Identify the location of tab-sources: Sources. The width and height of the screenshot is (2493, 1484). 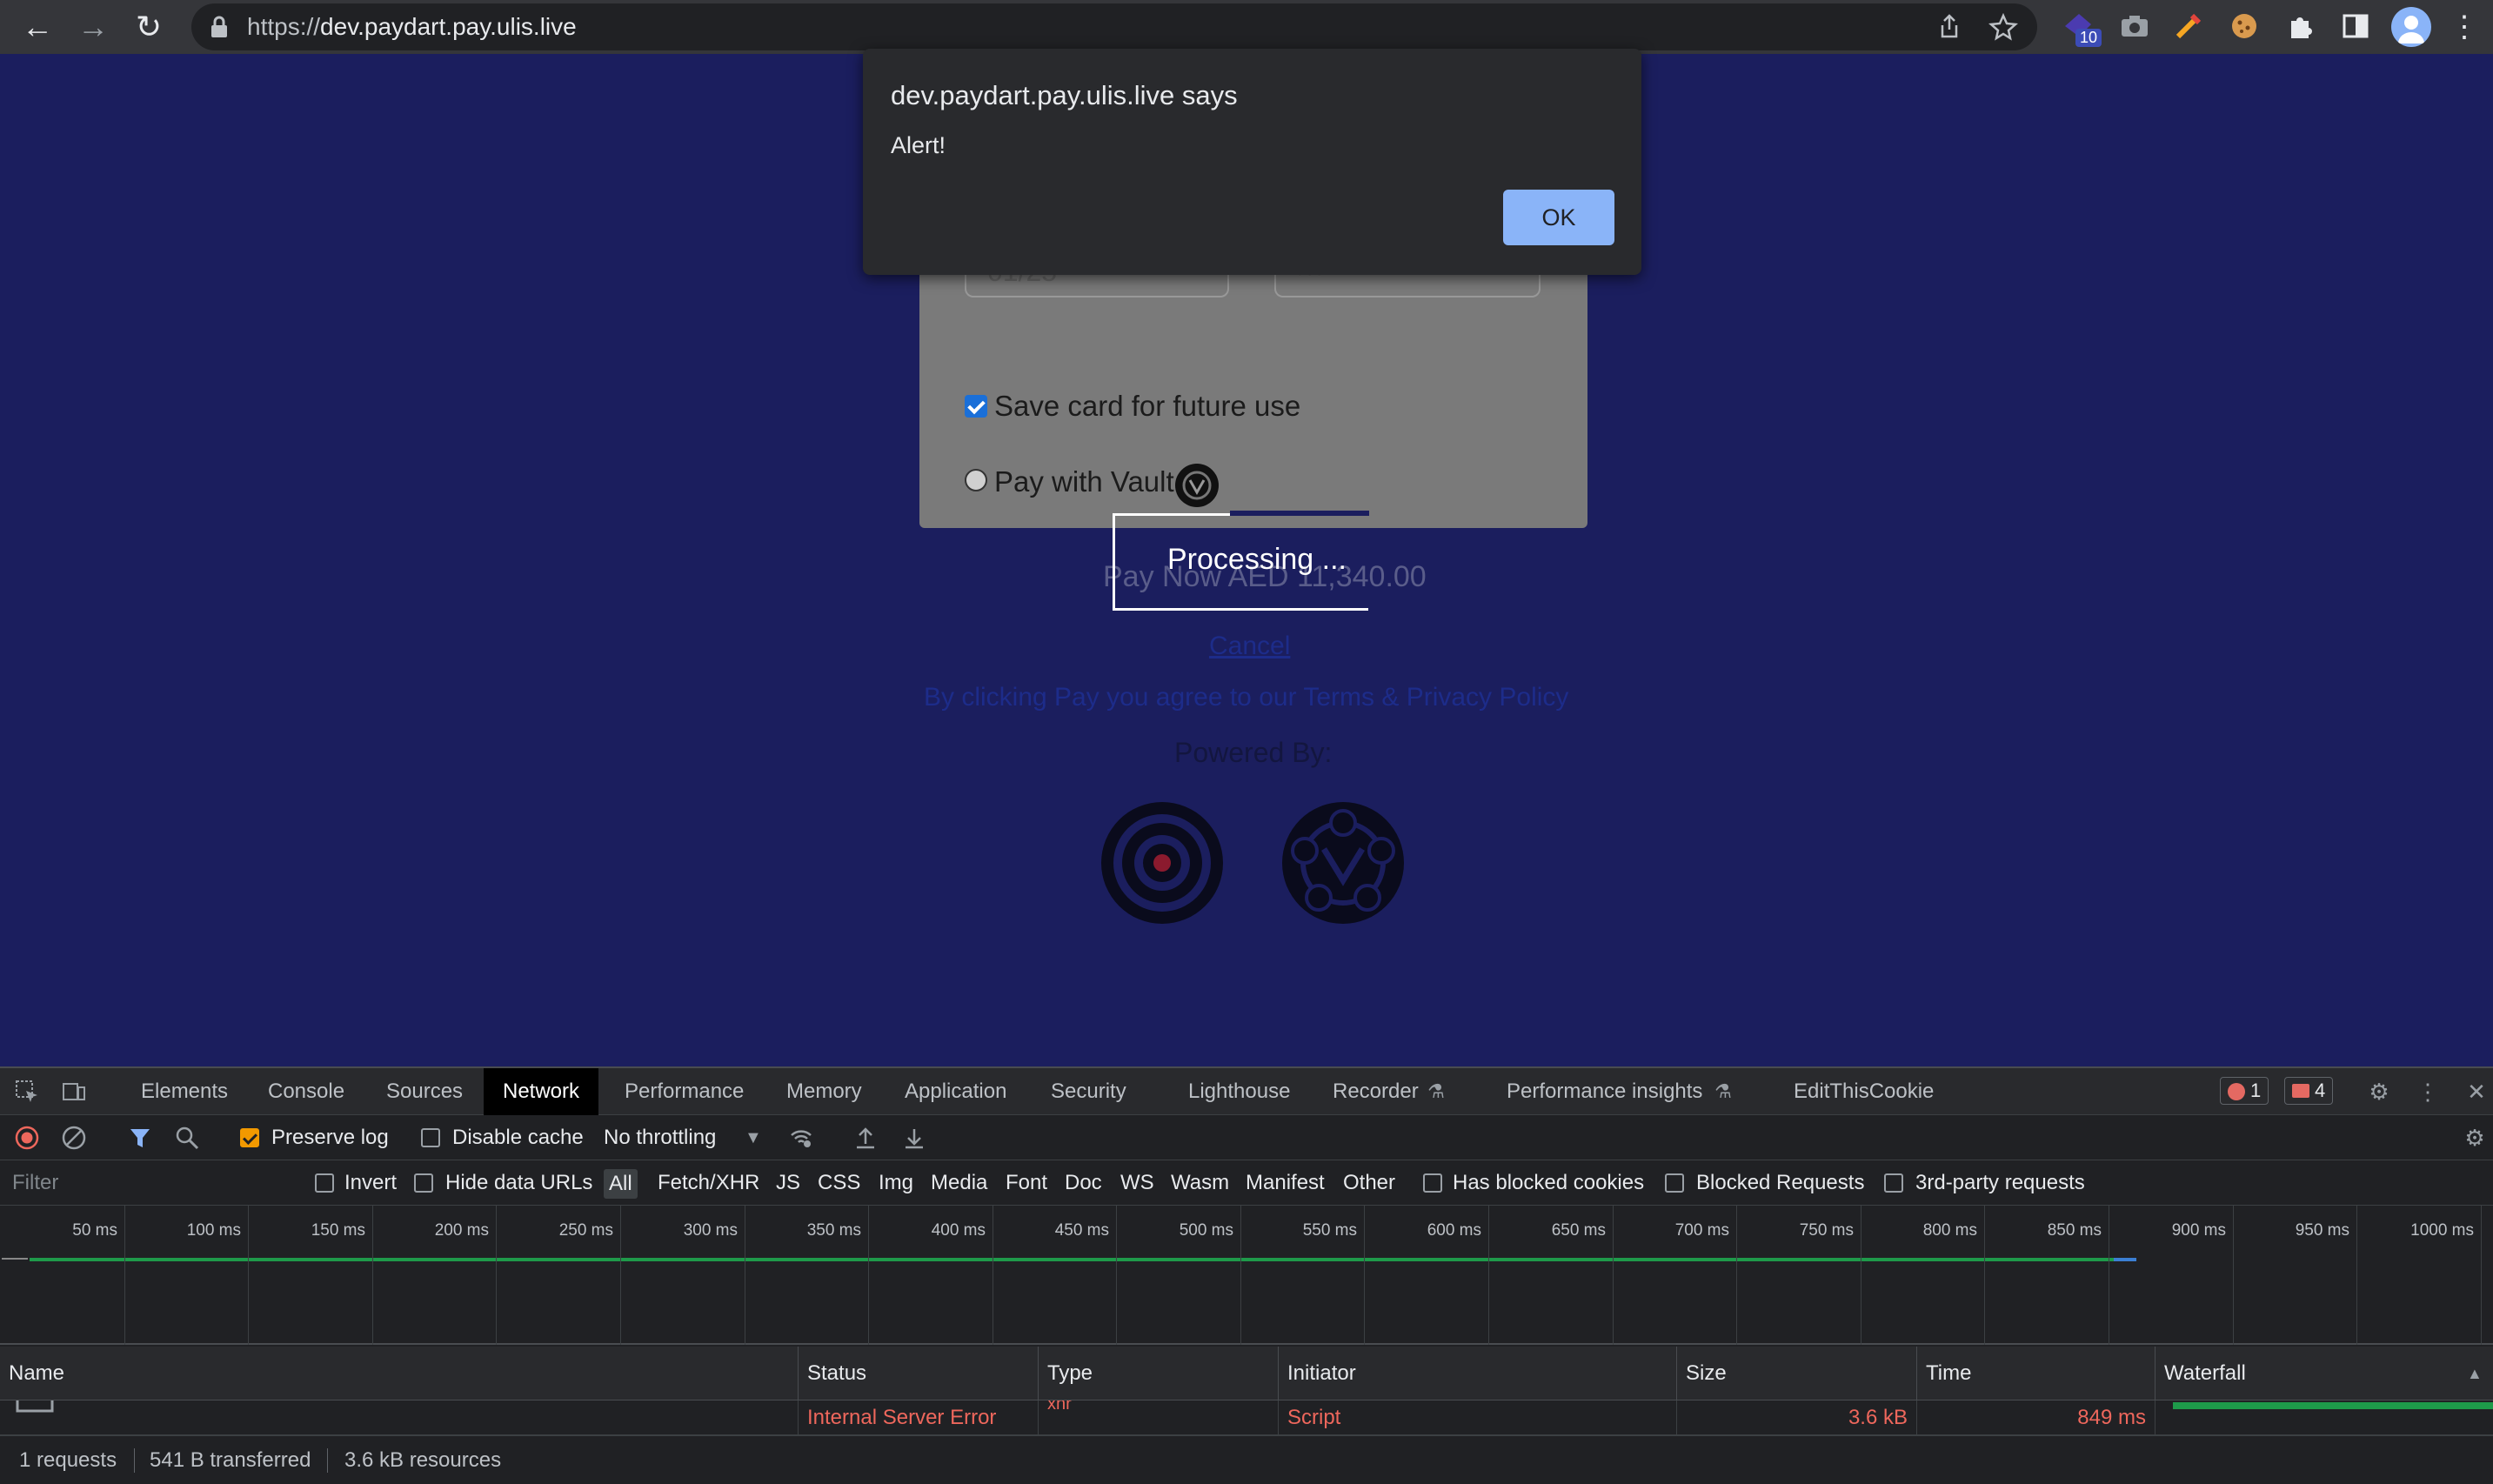
(424, 1091).